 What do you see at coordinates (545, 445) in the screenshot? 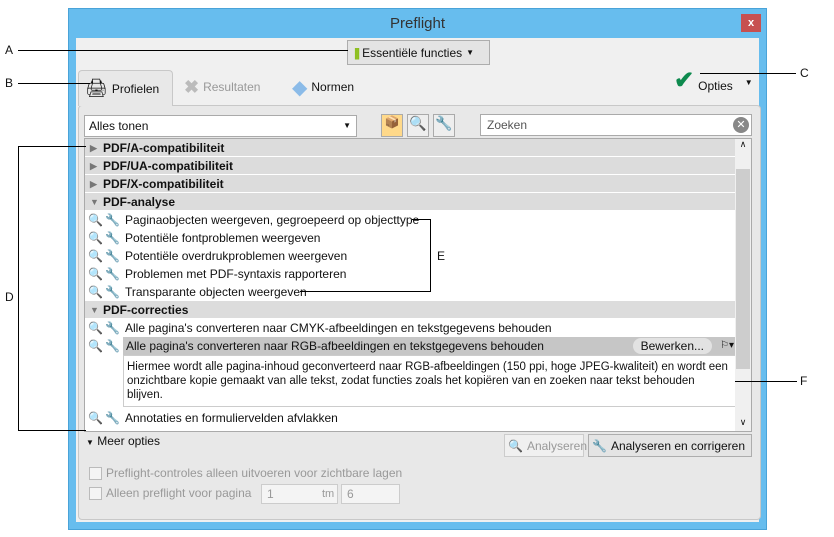
I see `analyze-button: 🔍 Analyseren` at bounding box center [545, 445].